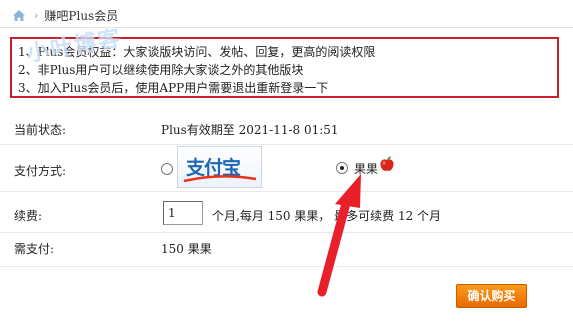 This screenshot has height=322, width=573. I want to click on breadcrumb: › 赚吧Plus会员, so click(65, 15).